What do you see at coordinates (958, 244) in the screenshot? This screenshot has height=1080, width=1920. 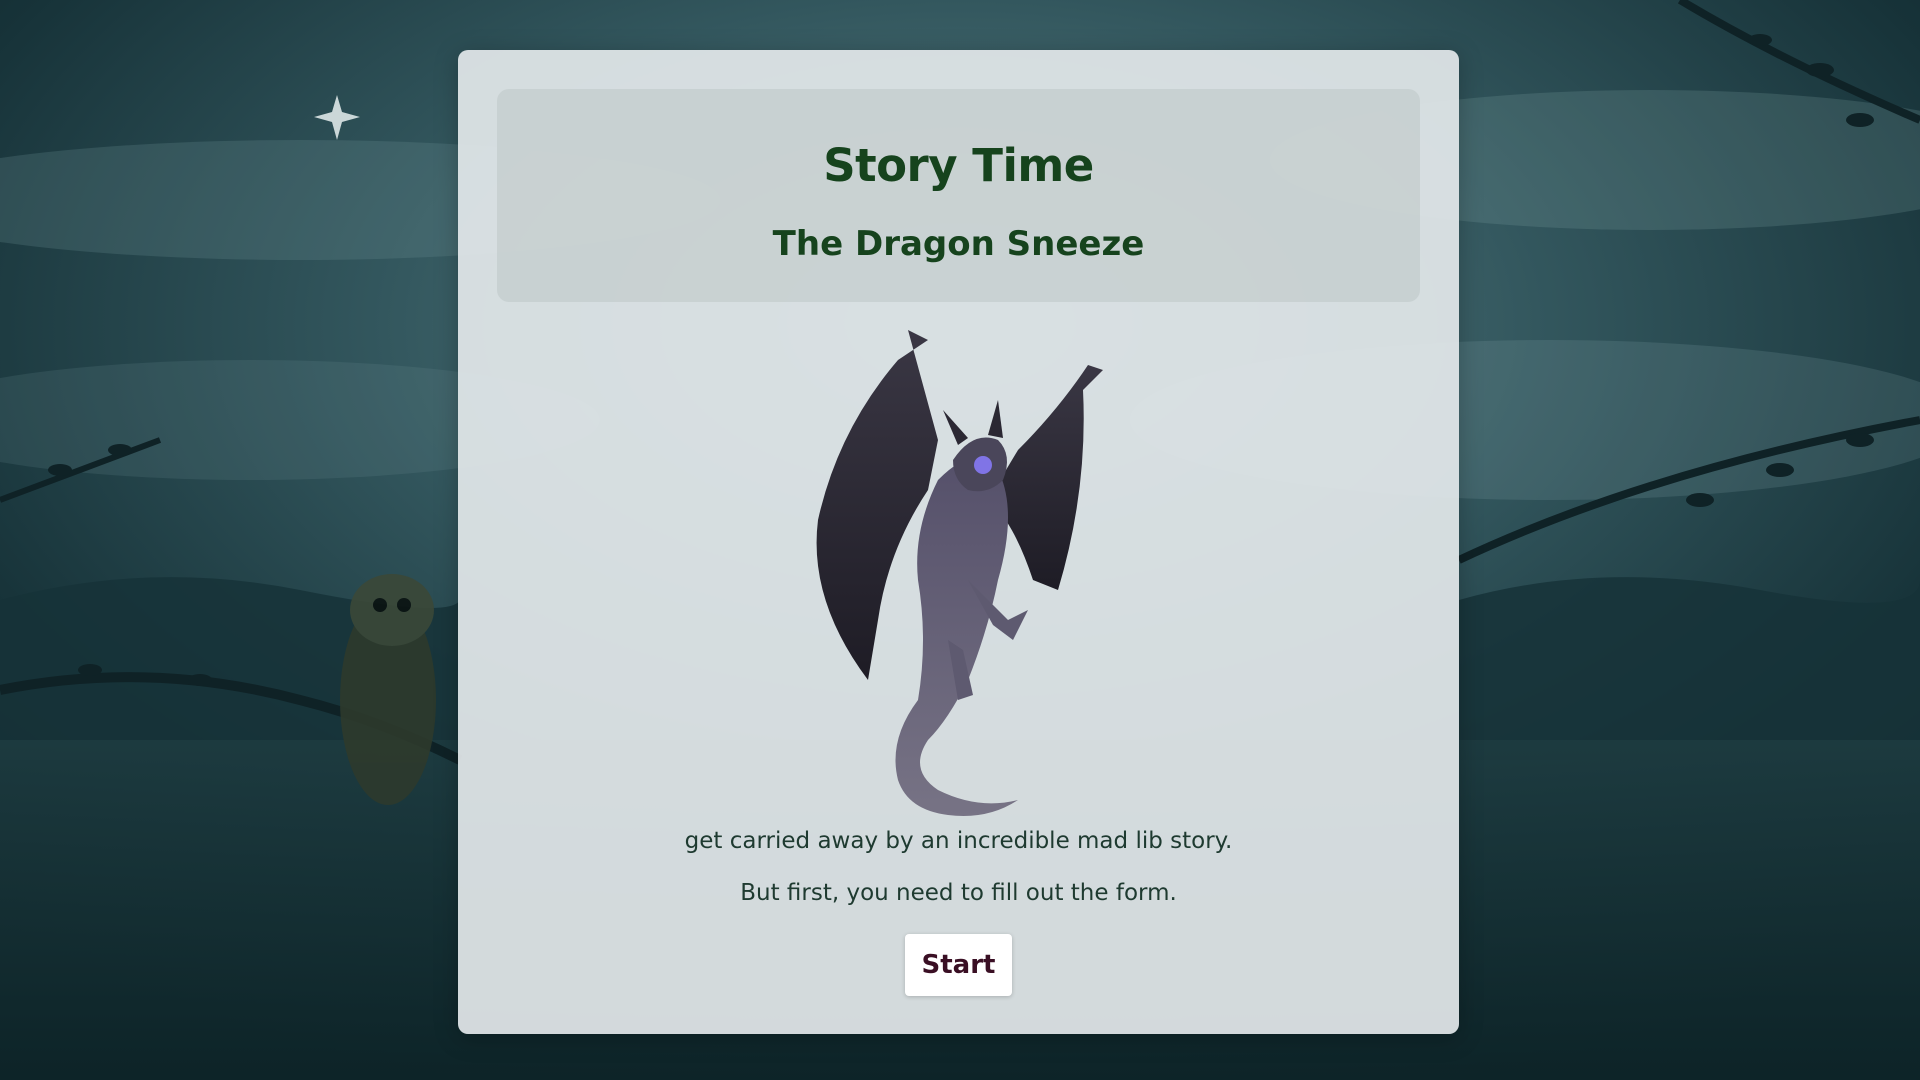 I see `story-subtitle: The Dragon Sneeze` at bounding box center [958, 244].